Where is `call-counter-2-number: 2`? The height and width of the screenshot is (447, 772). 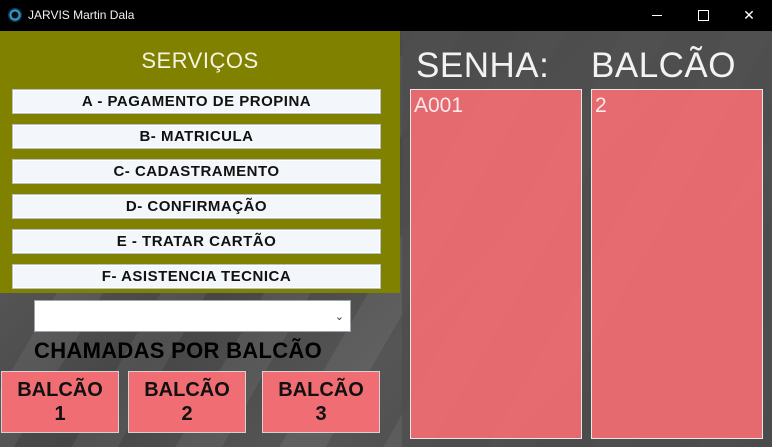
call-counter-2-number: 2 is located at coordinates (187, 414).